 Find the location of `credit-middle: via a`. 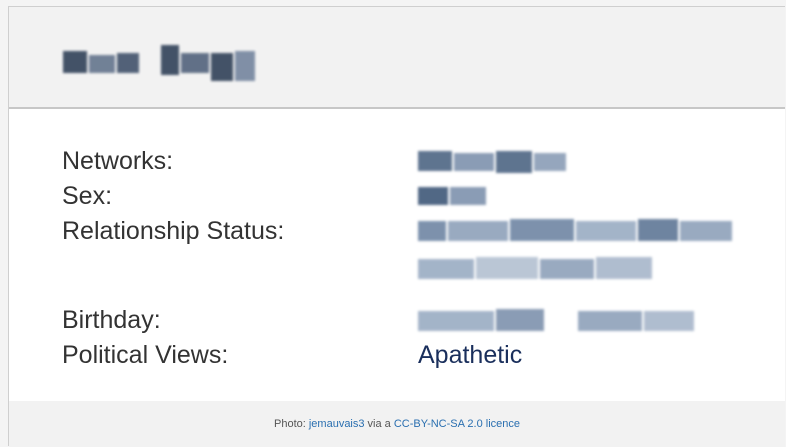

credit-middle: via a is located at coordinates (379, 424).